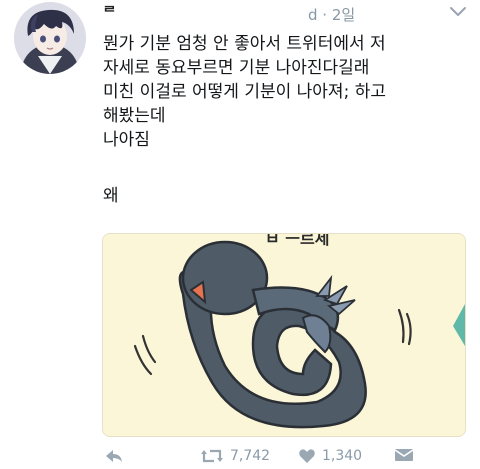 The height and width of the screenshot is (469, 480). Describe the element at coordinates (244, 44) in the screenshot. I see `tweet-line: 뭔가 기분 엄청 안 좋아서 트위터에서 저` at that location.